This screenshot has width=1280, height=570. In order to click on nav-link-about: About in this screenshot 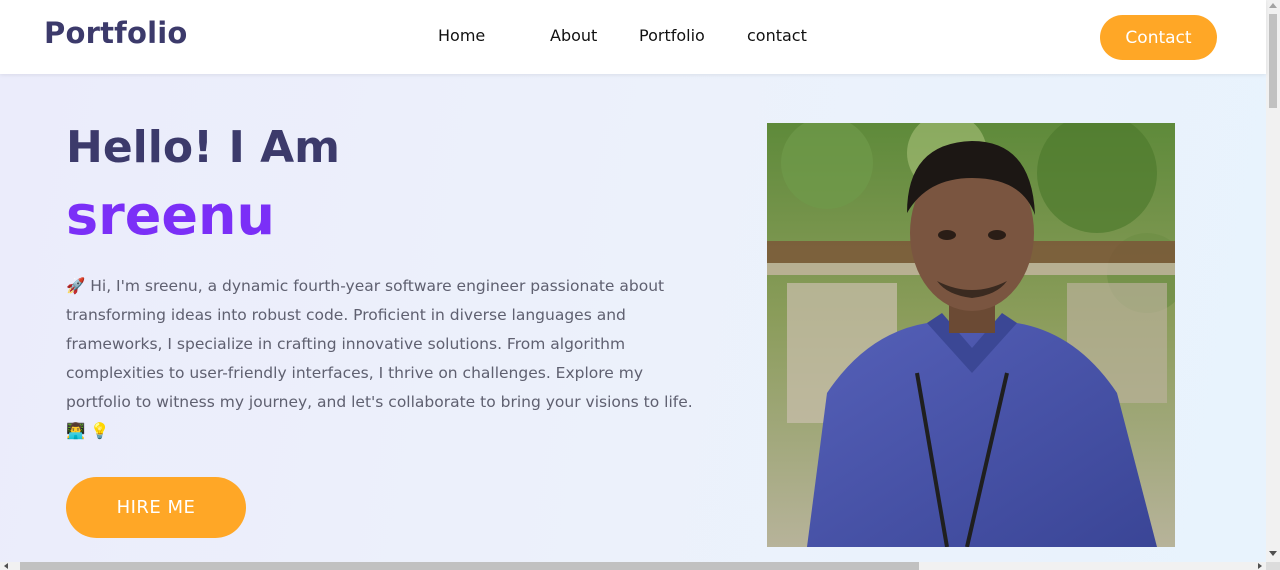, I will do `click(573, 35)`.